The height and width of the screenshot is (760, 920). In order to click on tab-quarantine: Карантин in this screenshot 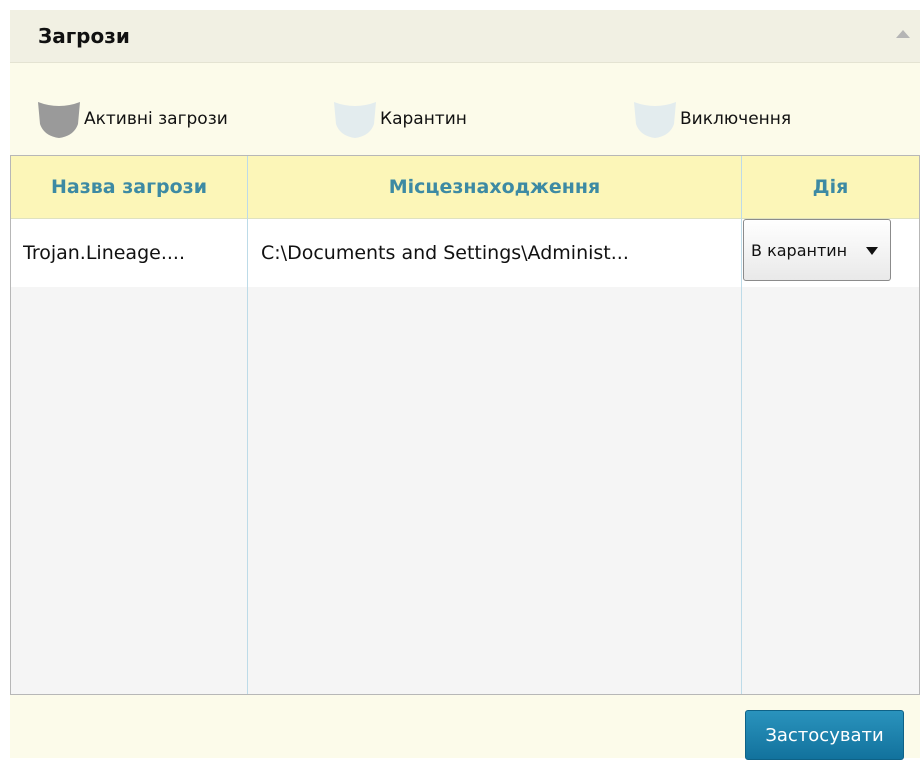, I will do `click(399, 119)`.